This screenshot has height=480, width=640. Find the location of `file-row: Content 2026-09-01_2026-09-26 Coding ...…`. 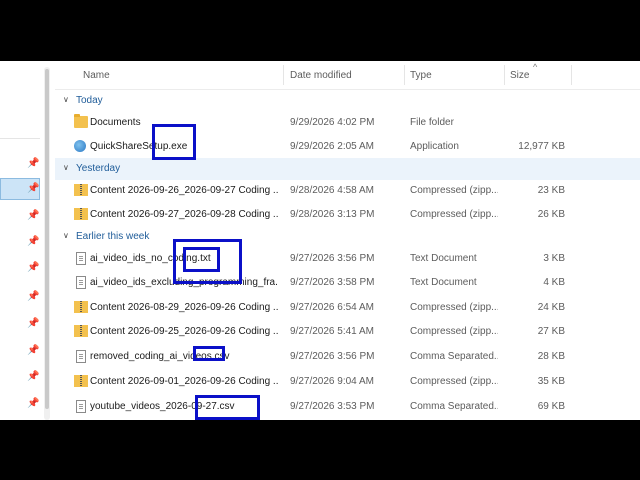

file-row: Content 2026-09-01_2026-09-26 Coding ...… is located at coordinates (347, 382).